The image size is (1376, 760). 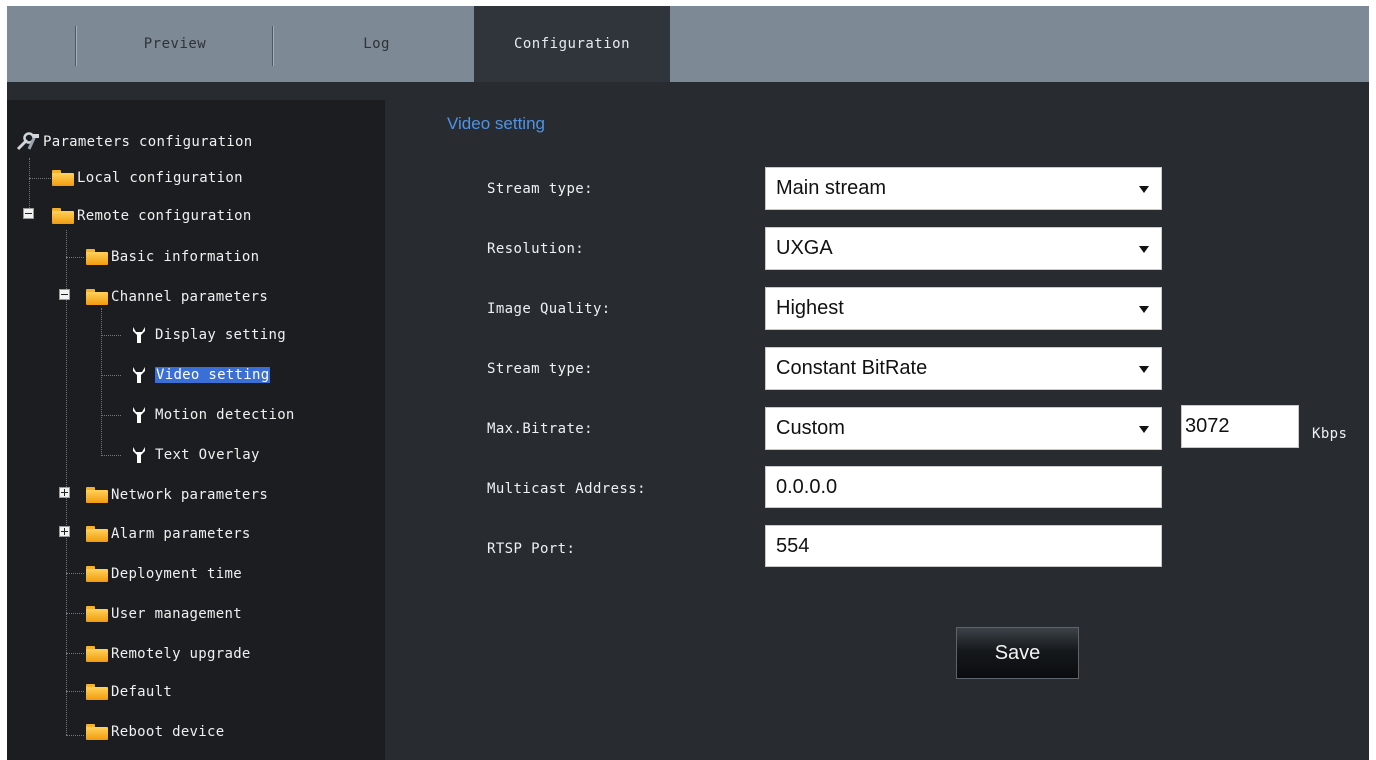 I want to click on bitrate-unit-label: Kbps, so click(x=1330, y=434).